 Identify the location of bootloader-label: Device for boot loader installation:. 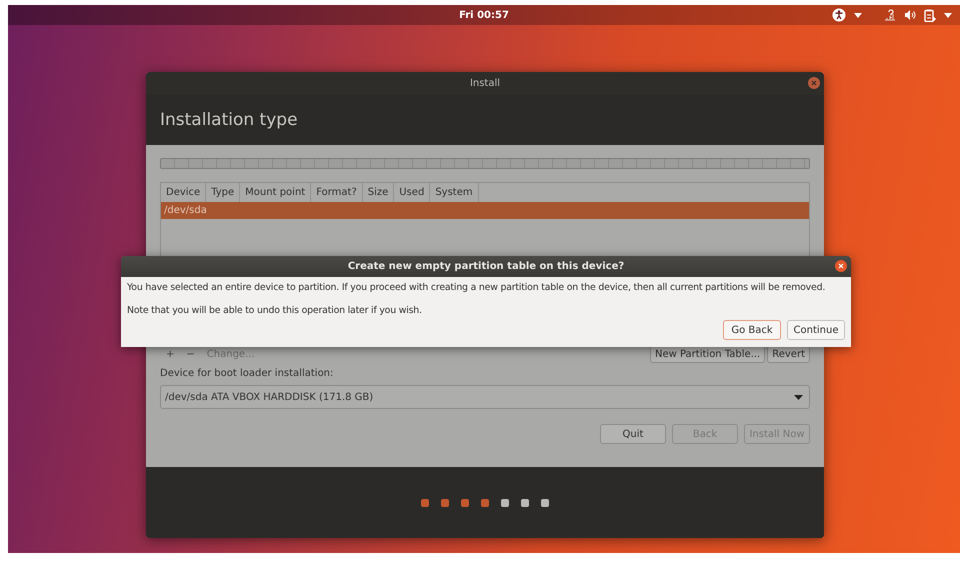
(247, 373).